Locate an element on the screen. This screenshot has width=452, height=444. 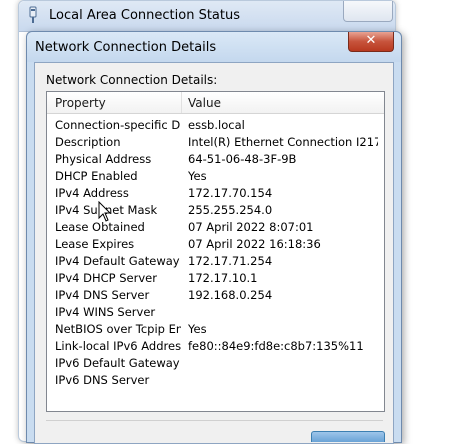
list-item: IPv4 DHCP Server 172.17.10.1 is located at coordinates (215, 278).